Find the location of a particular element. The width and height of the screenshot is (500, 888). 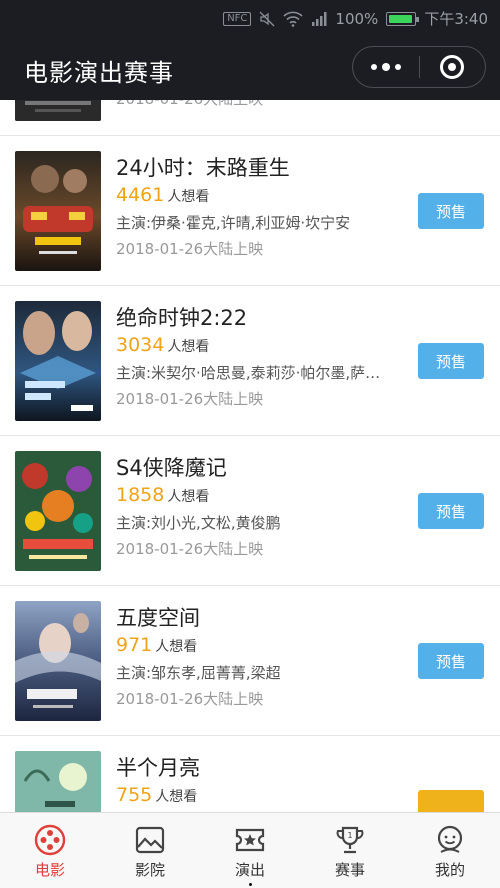

tab-indicator-dot is located at coordinates (250, 884).